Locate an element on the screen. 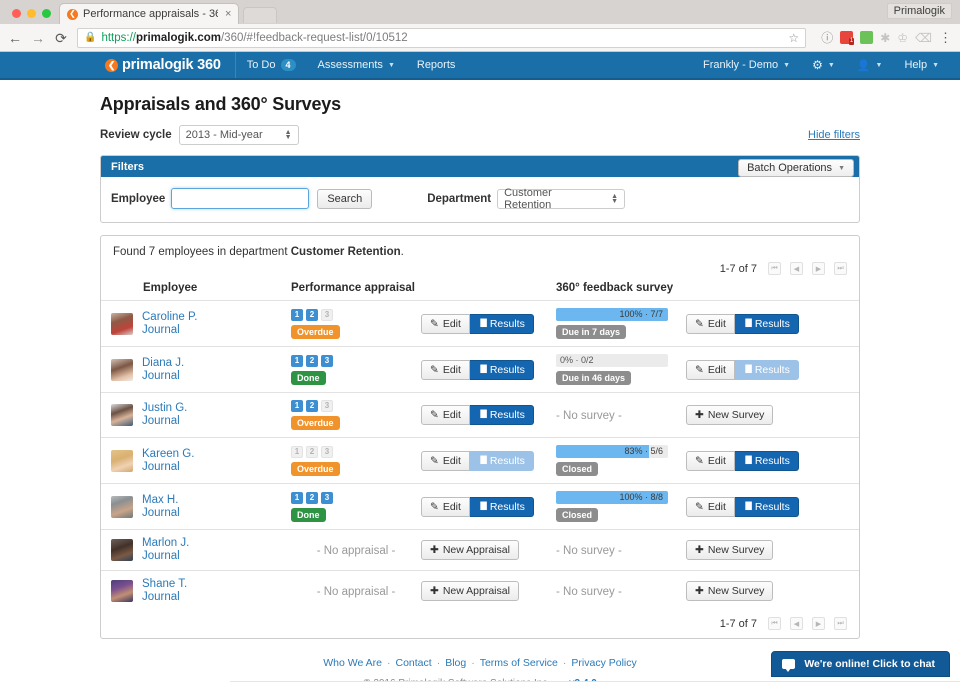  nav-item-todo: To Do 4 is located at coordinates (271, 65).